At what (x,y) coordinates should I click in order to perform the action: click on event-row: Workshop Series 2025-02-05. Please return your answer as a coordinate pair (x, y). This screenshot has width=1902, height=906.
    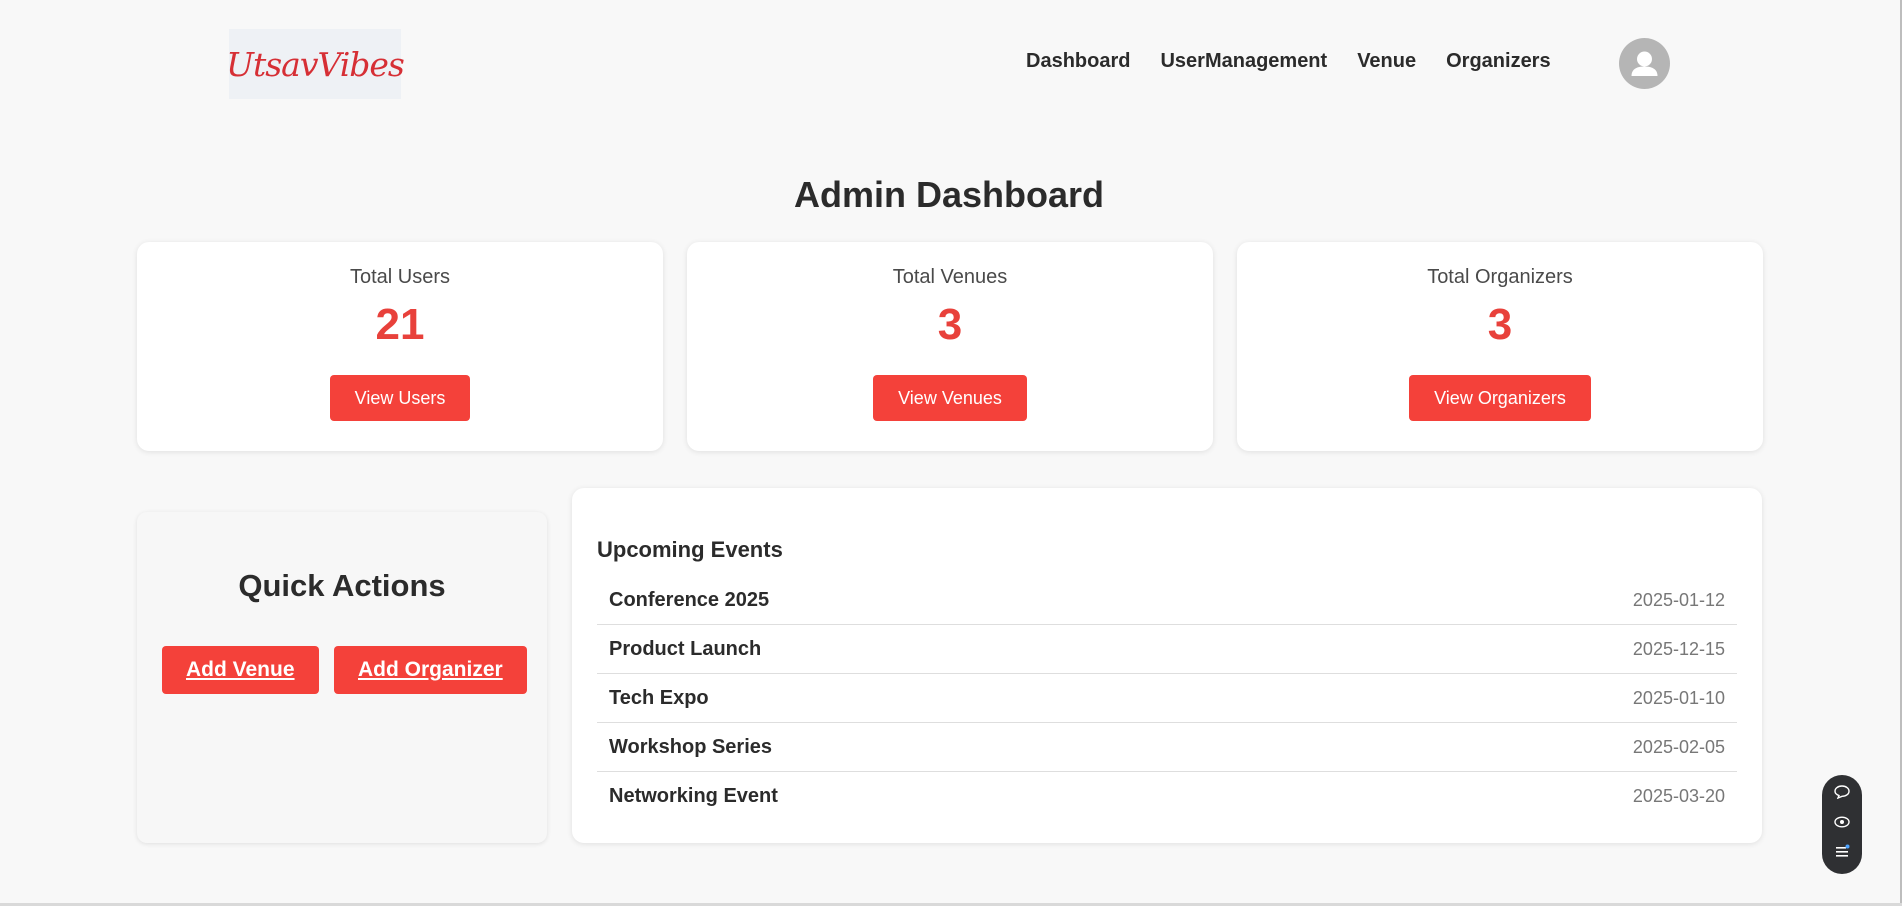
    Looking at the image, I should click on (1167, 747).